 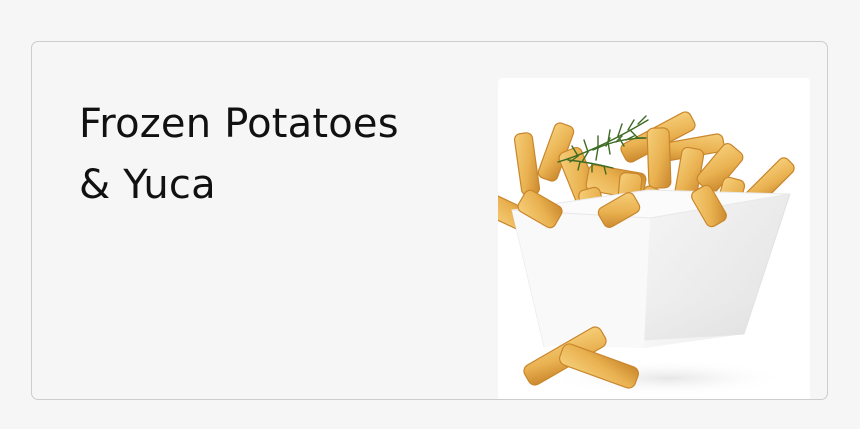 I want to click on category-title-line-1: Frozen Potatoes, so click(x=239, y=124).